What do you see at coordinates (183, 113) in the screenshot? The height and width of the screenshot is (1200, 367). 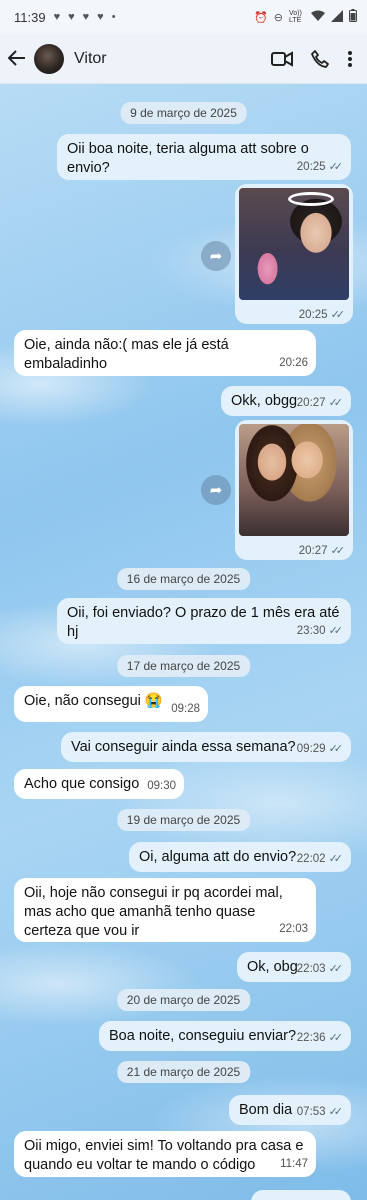 I see `date-separator: 9 de março de 2025` at bounding box center [183, 113].